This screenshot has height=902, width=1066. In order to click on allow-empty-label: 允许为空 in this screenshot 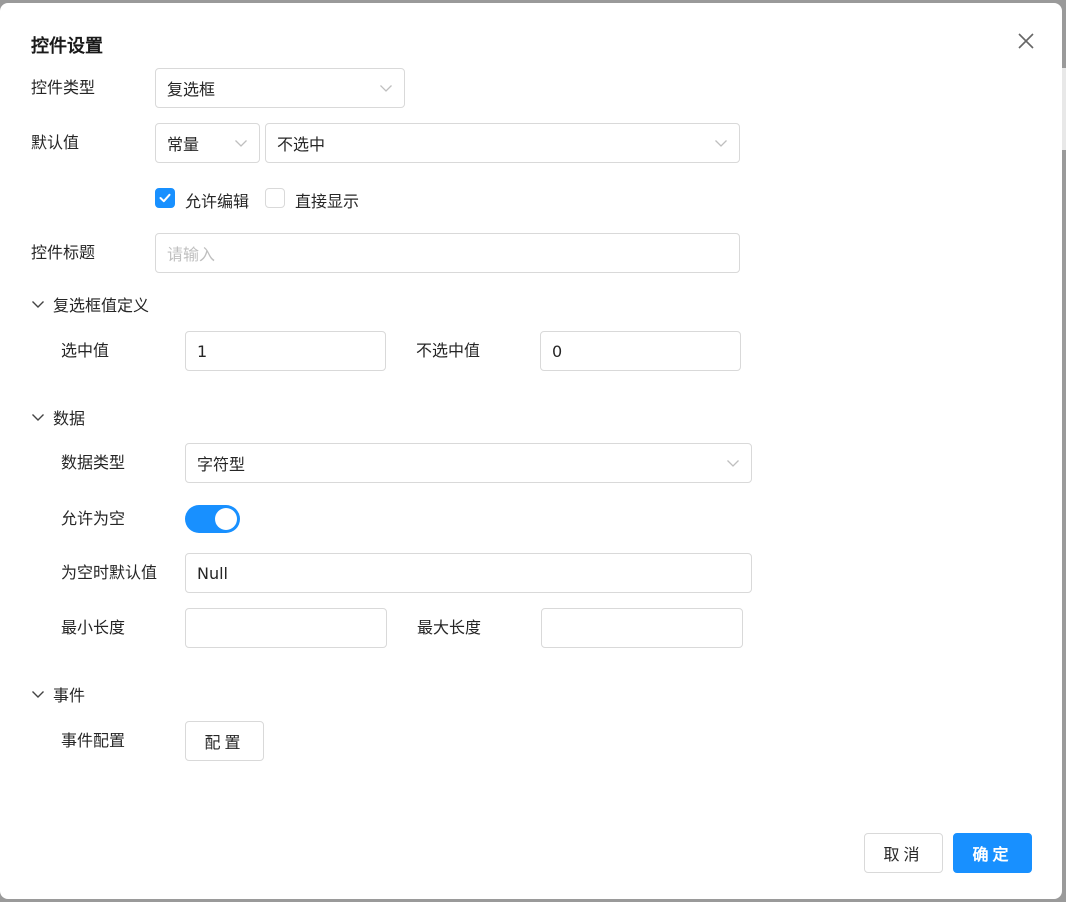, I will do `click(93, 518)`.